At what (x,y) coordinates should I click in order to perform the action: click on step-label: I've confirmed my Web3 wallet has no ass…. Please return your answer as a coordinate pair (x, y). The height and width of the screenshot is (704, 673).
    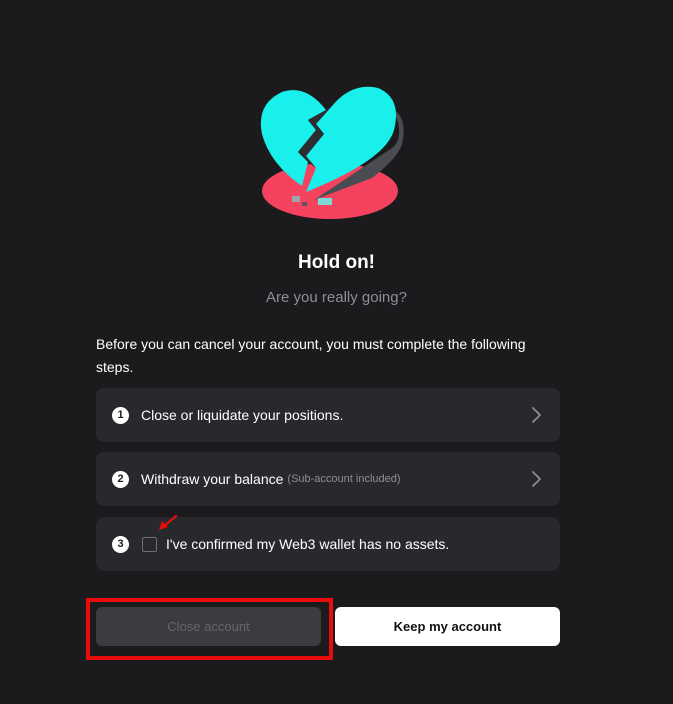
    Looking at the image, I should click on (308, 544).